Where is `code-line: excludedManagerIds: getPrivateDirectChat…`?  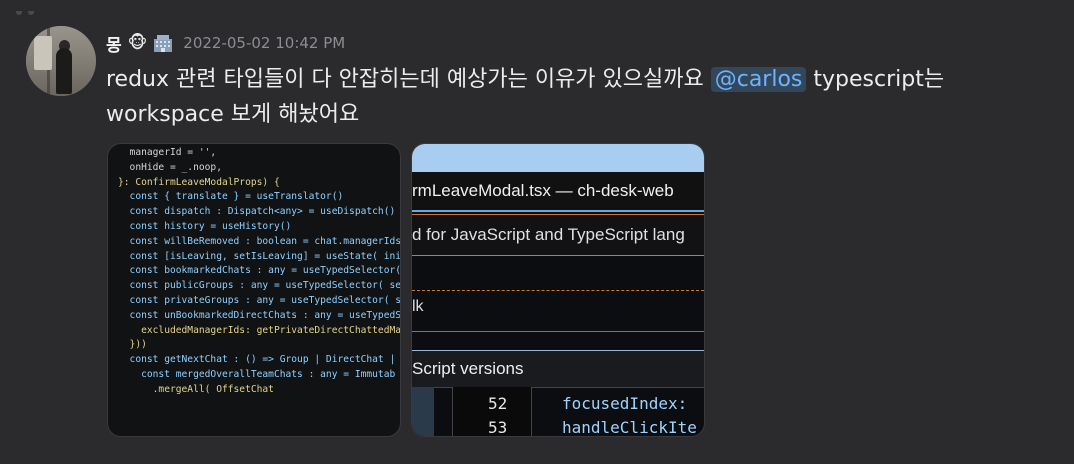
code-line: excludedManagerIds: getPrivateDirectChat… is located at coordinates (259, 330).